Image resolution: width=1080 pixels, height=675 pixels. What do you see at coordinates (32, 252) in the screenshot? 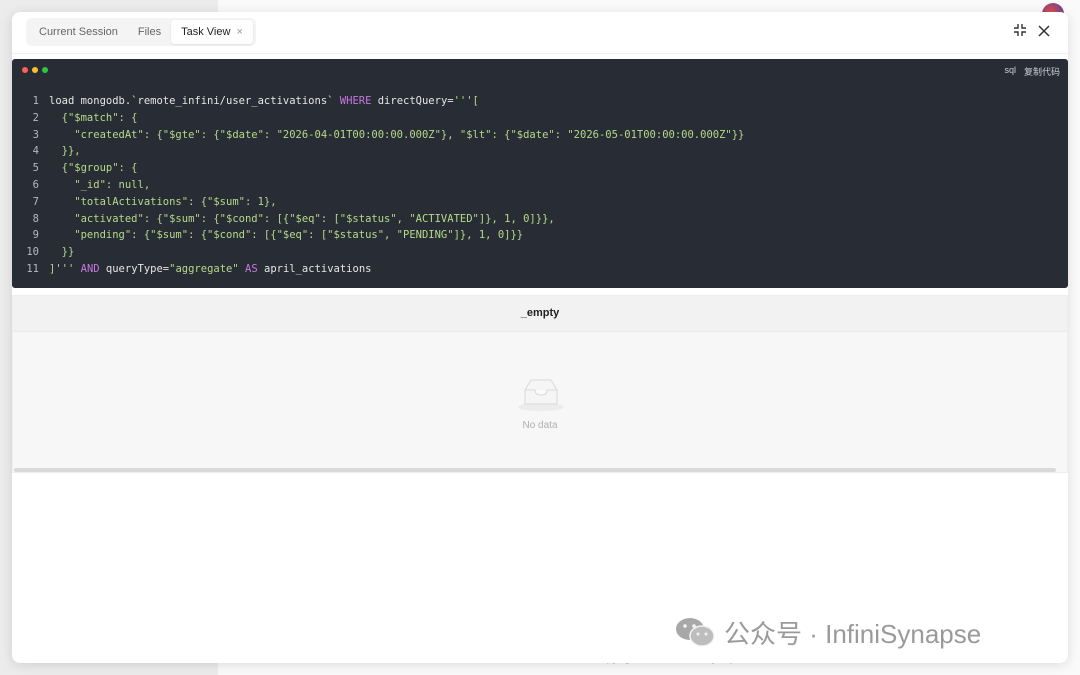
I see `line-number: 10` at bounding box center [32, 252].